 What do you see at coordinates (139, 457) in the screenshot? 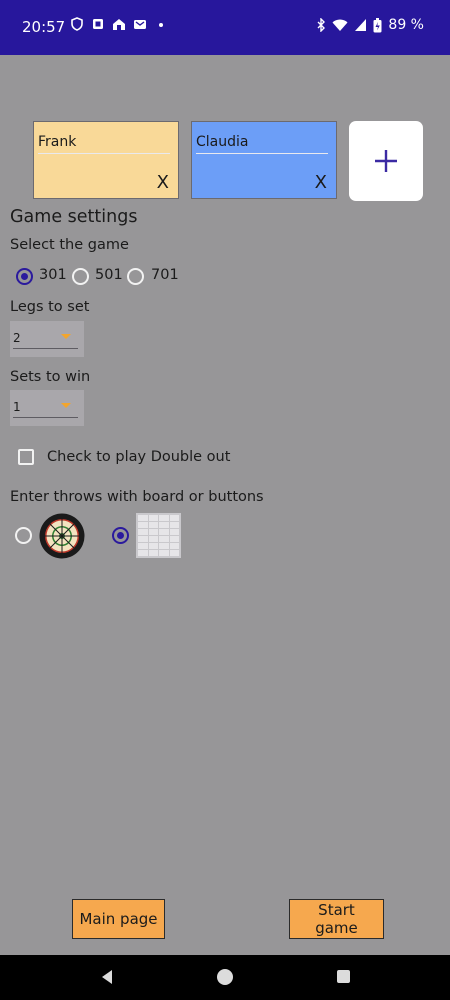
I see `double-out-label: Check to play Double out` at bounding box center [139, 457].